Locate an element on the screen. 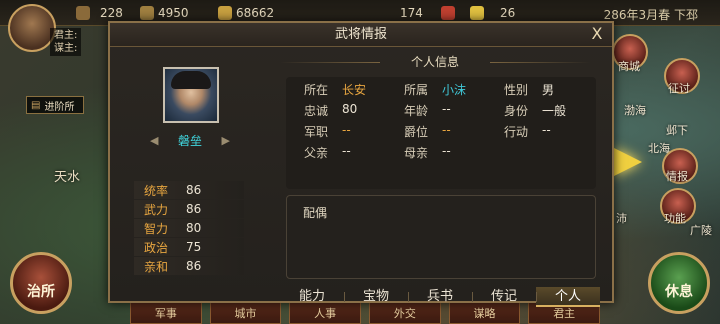  action-value: -- is located at coordinates (546, 130).